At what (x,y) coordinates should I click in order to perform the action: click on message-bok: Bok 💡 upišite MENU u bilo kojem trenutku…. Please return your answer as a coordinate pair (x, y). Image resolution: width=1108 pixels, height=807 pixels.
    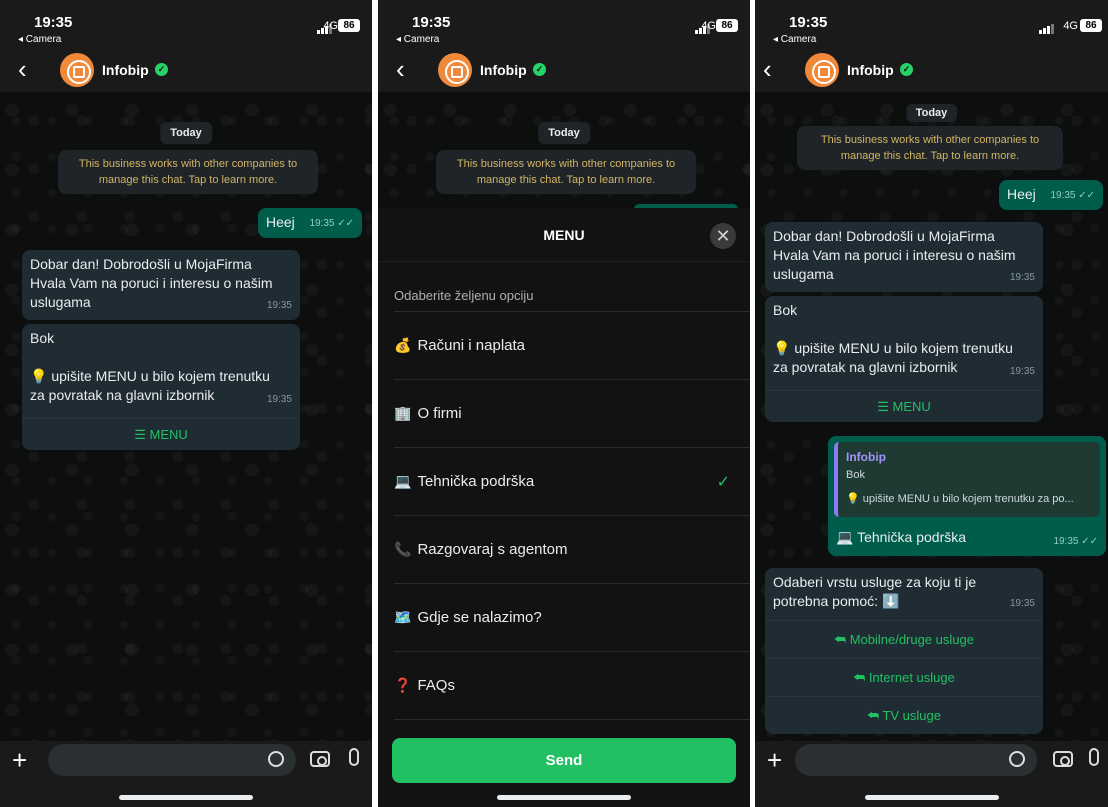
    Looking at the image, I should click on (161, 387).